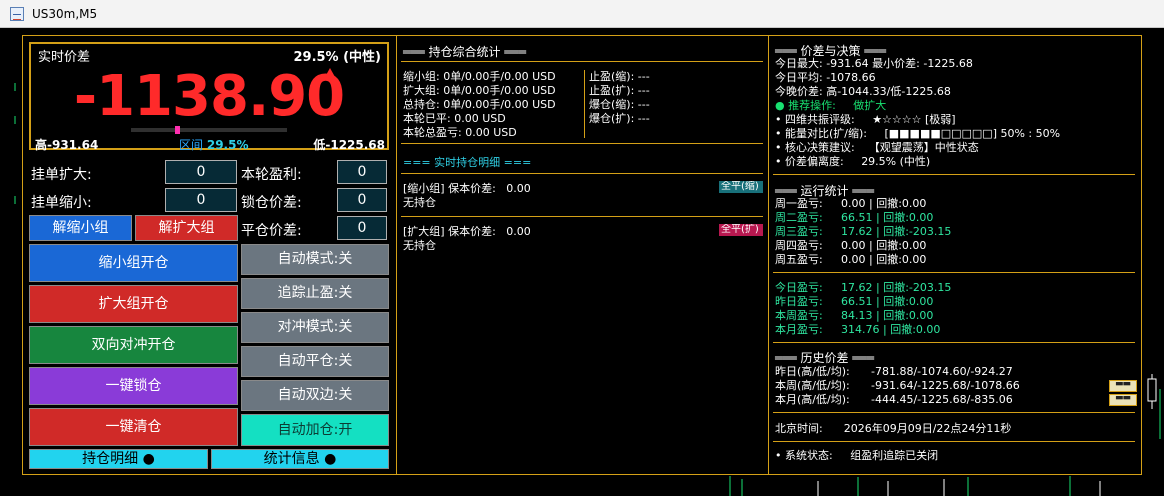 This screenshot has height=496, width=1164. What do you see at coordinates (619, 118) in the screenshot?
I see `liq-expand: 爆仓(扩): ---` at bounding box center [619, 118].